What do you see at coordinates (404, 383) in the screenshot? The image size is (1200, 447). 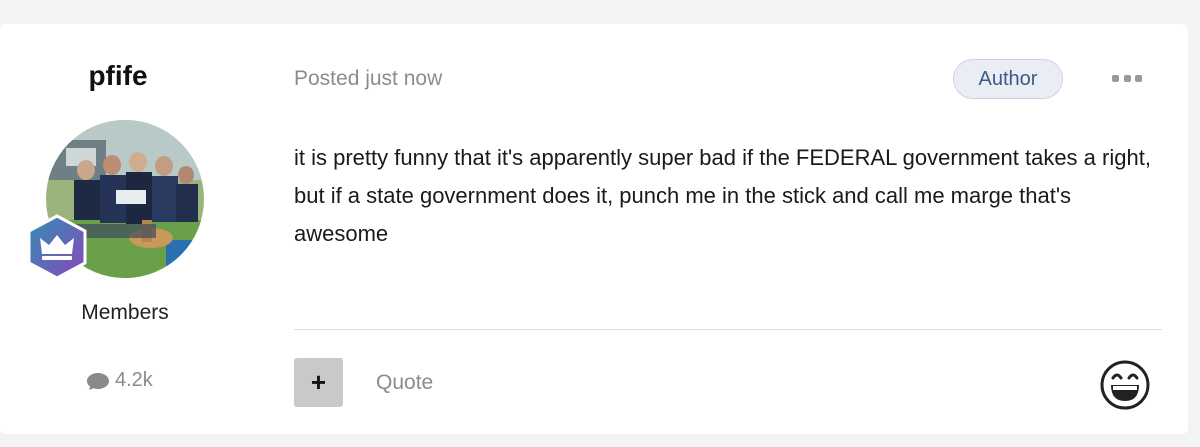 I see `quote-button: Quote` at bounding box center [404, 383].